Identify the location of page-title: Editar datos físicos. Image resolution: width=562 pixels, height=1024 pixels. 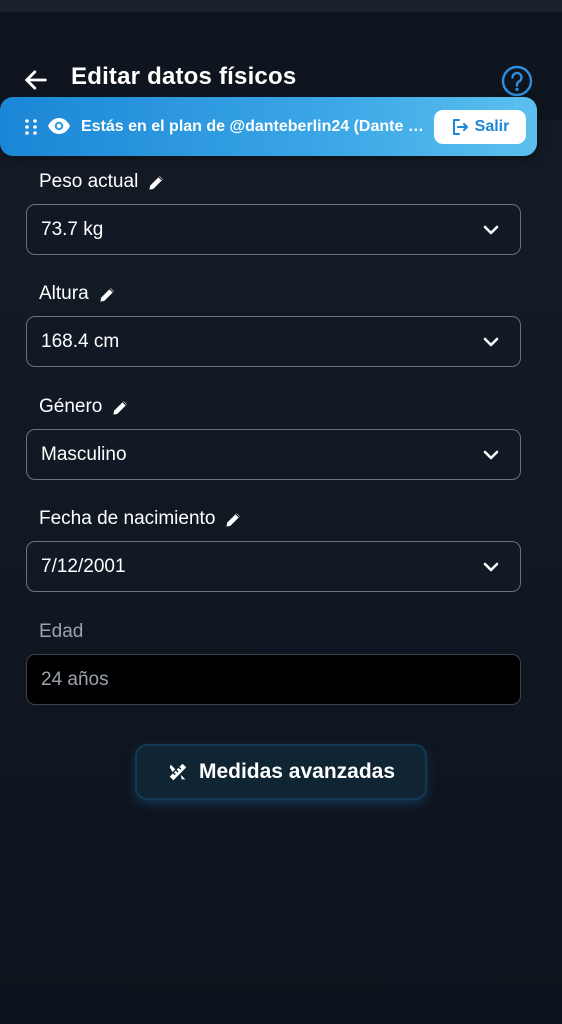
(184, 76).